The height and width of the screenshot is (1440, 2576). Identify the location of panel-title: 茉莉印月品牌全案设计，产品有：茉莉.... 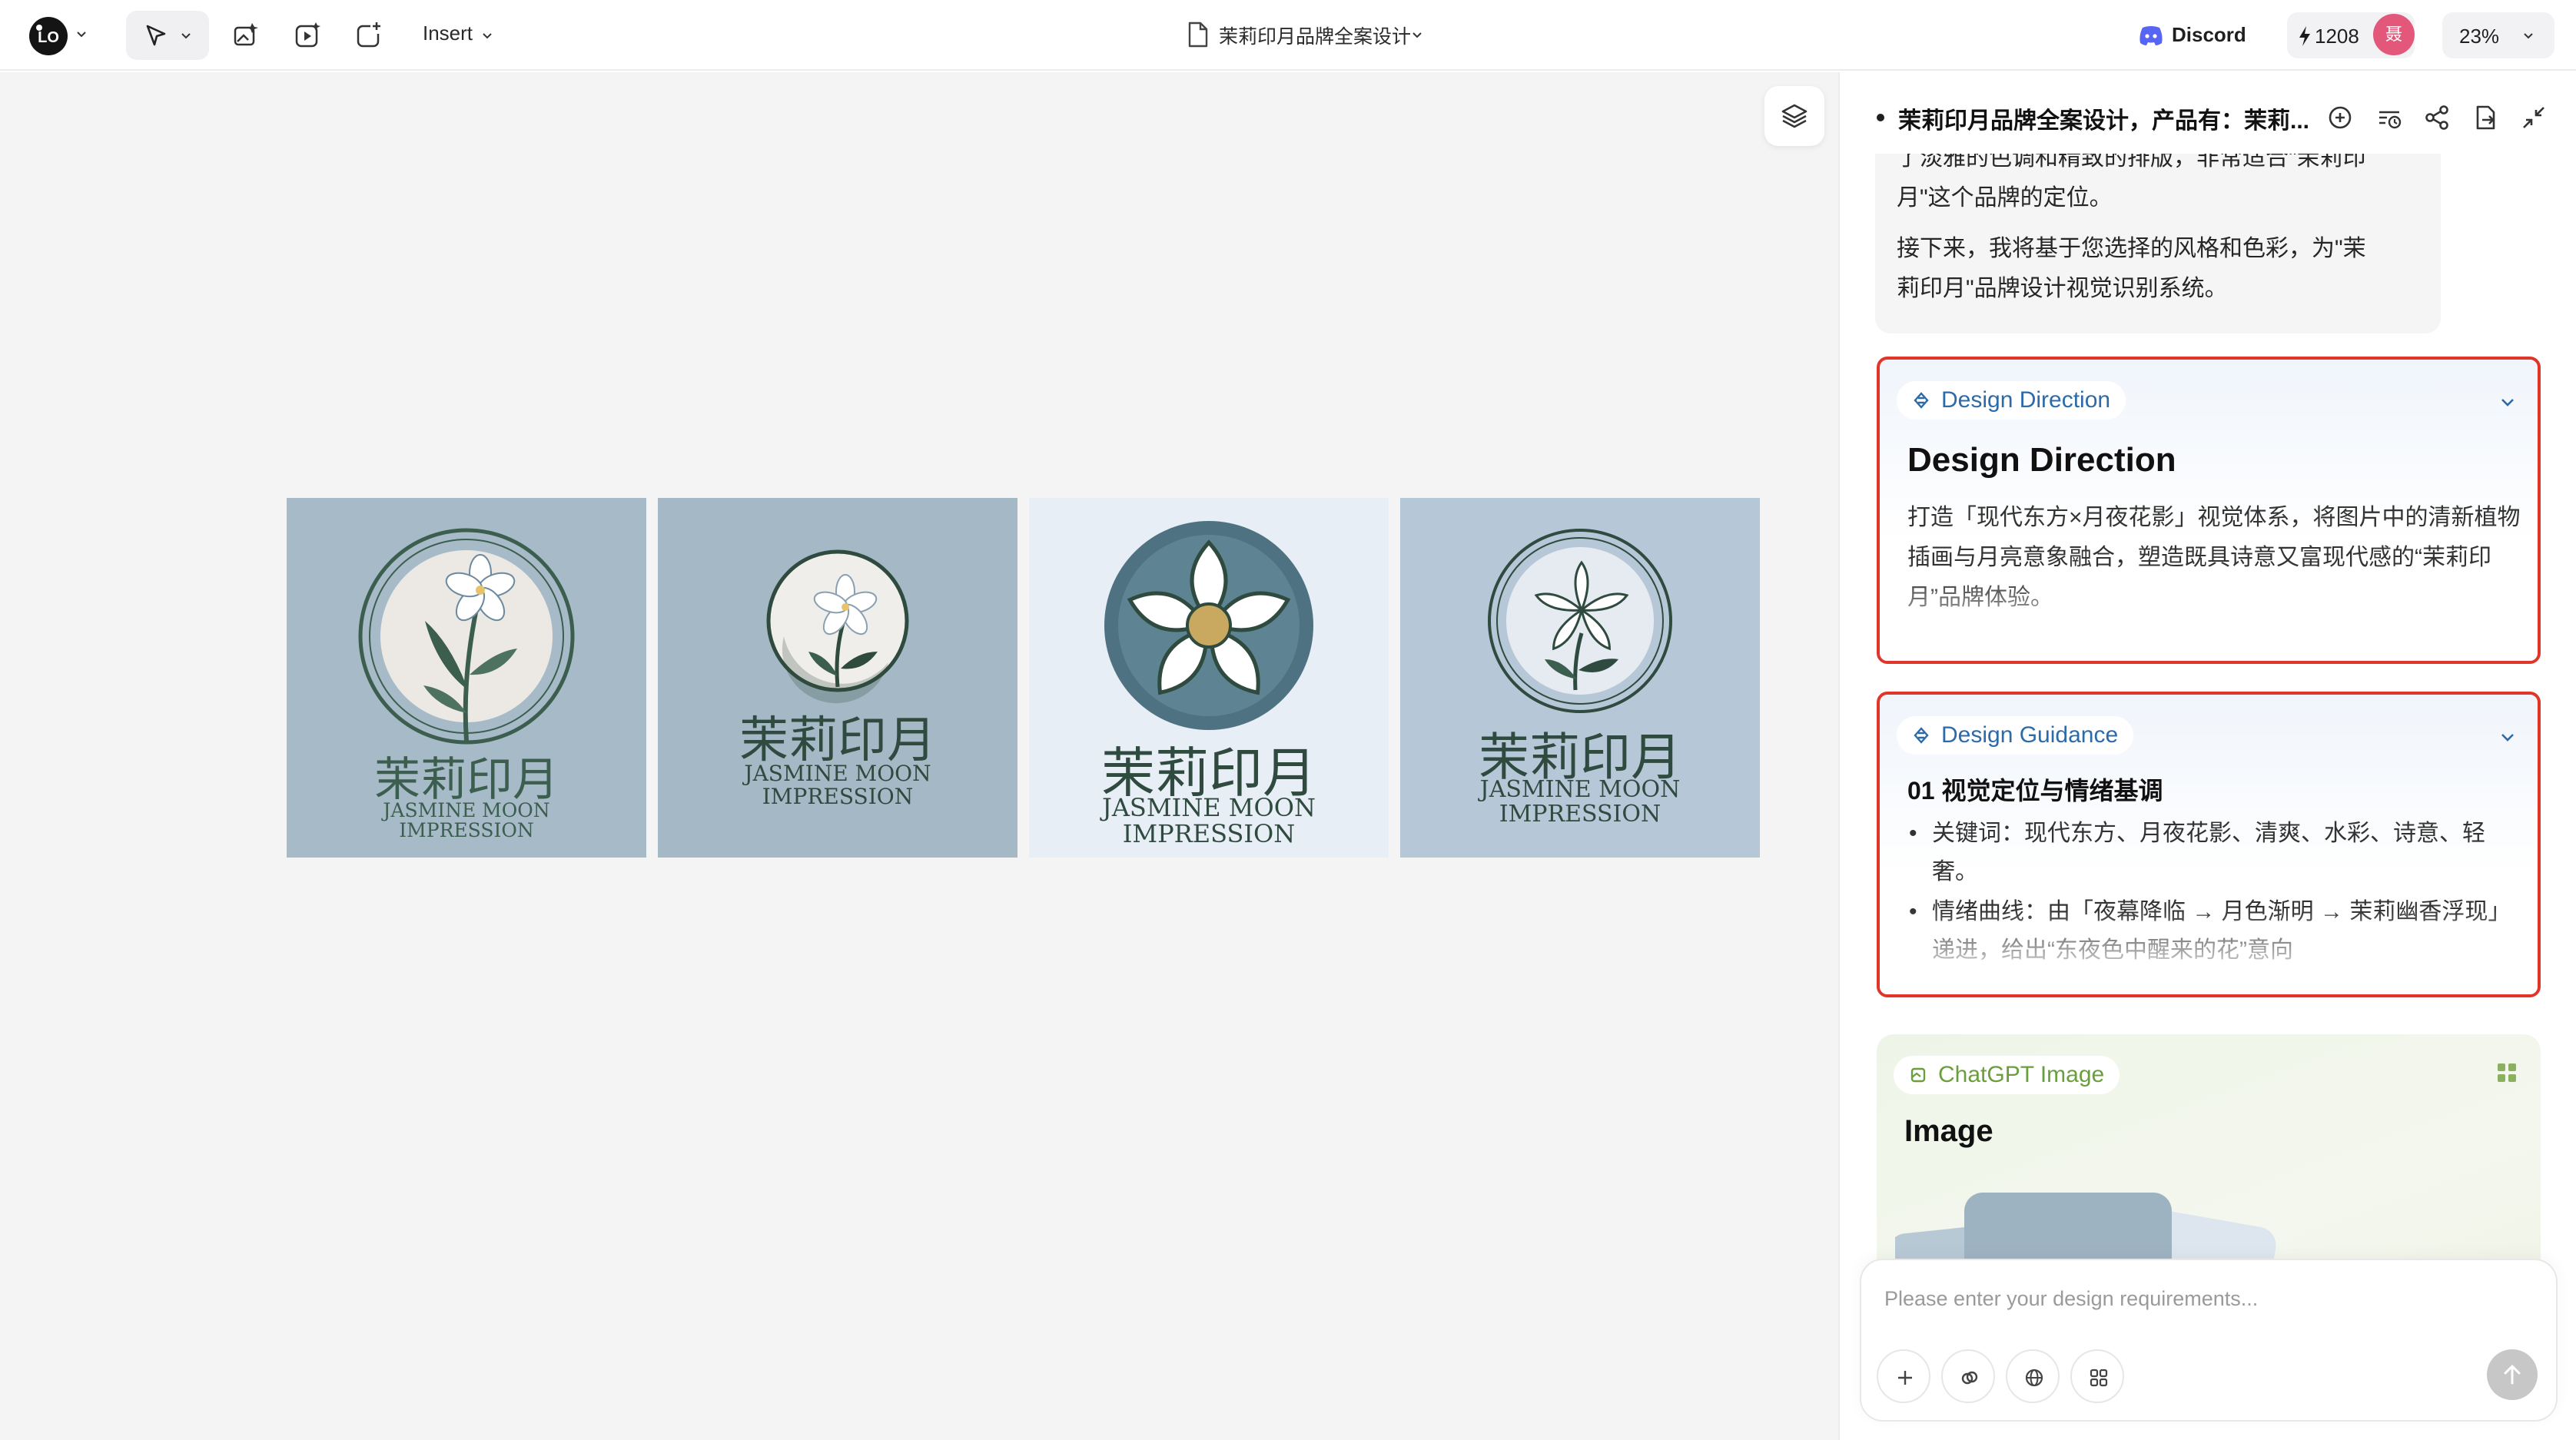
(2104, 121).